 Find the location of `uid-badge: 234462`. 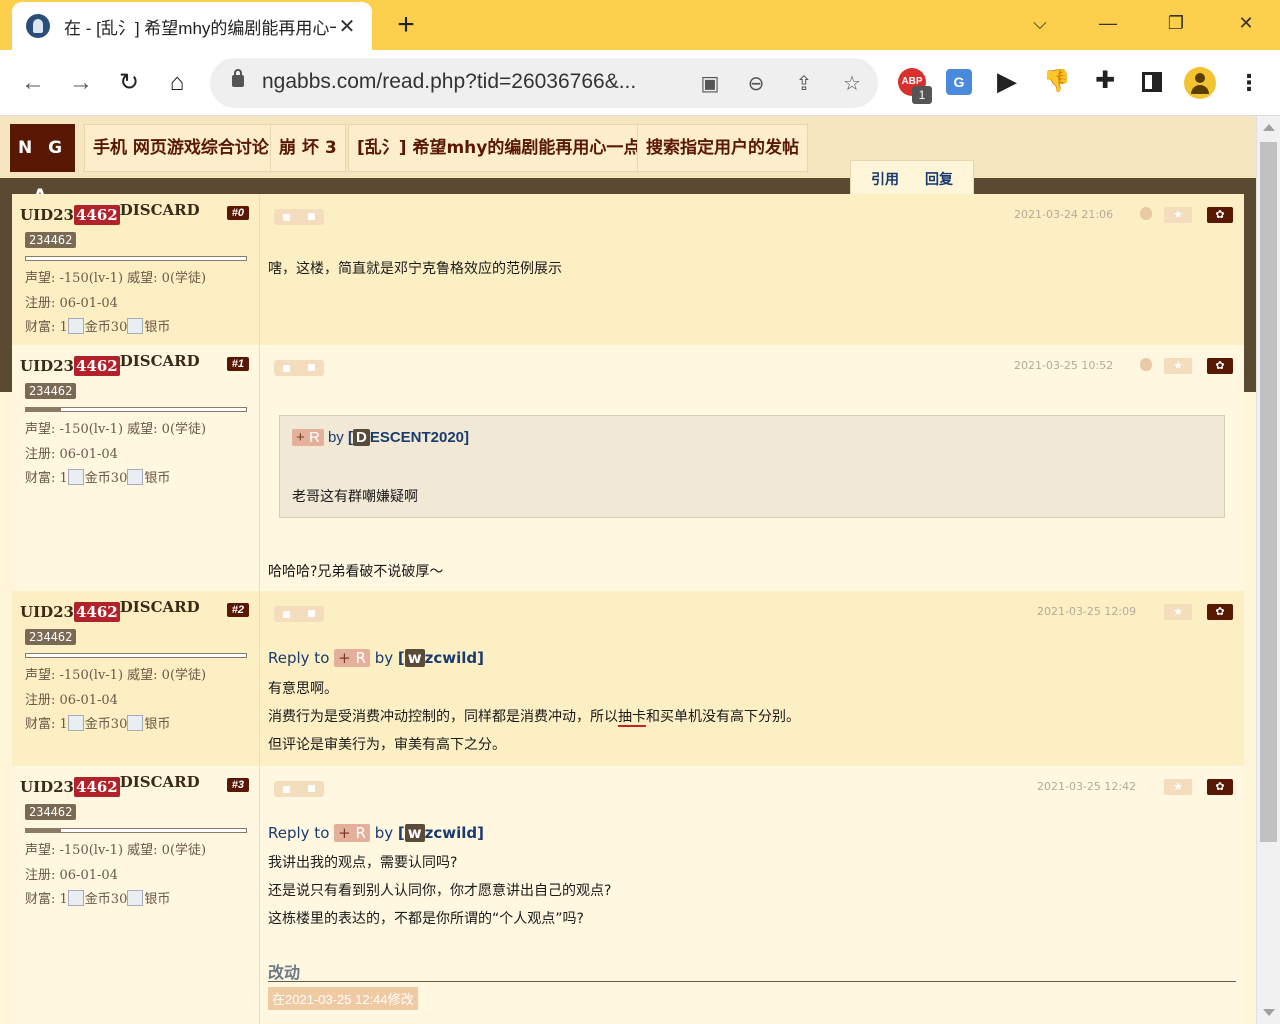

uid-badge: 234462 is located at coordinates (51, 240).